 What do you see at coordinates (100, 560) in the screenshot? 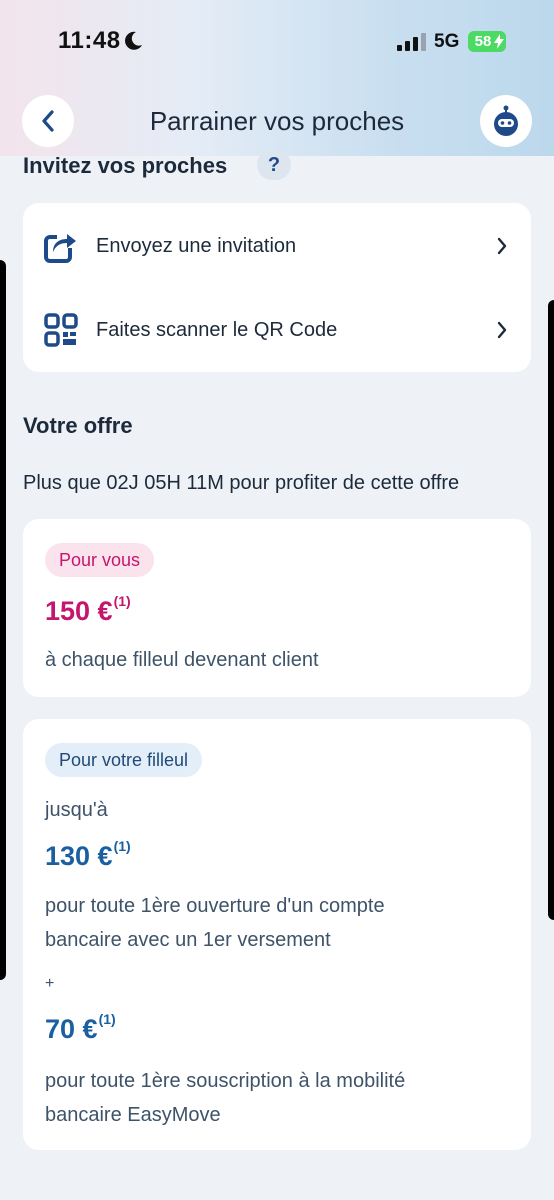
I see `for-you-badge: Pour vous` at bounding box center [100, 560].